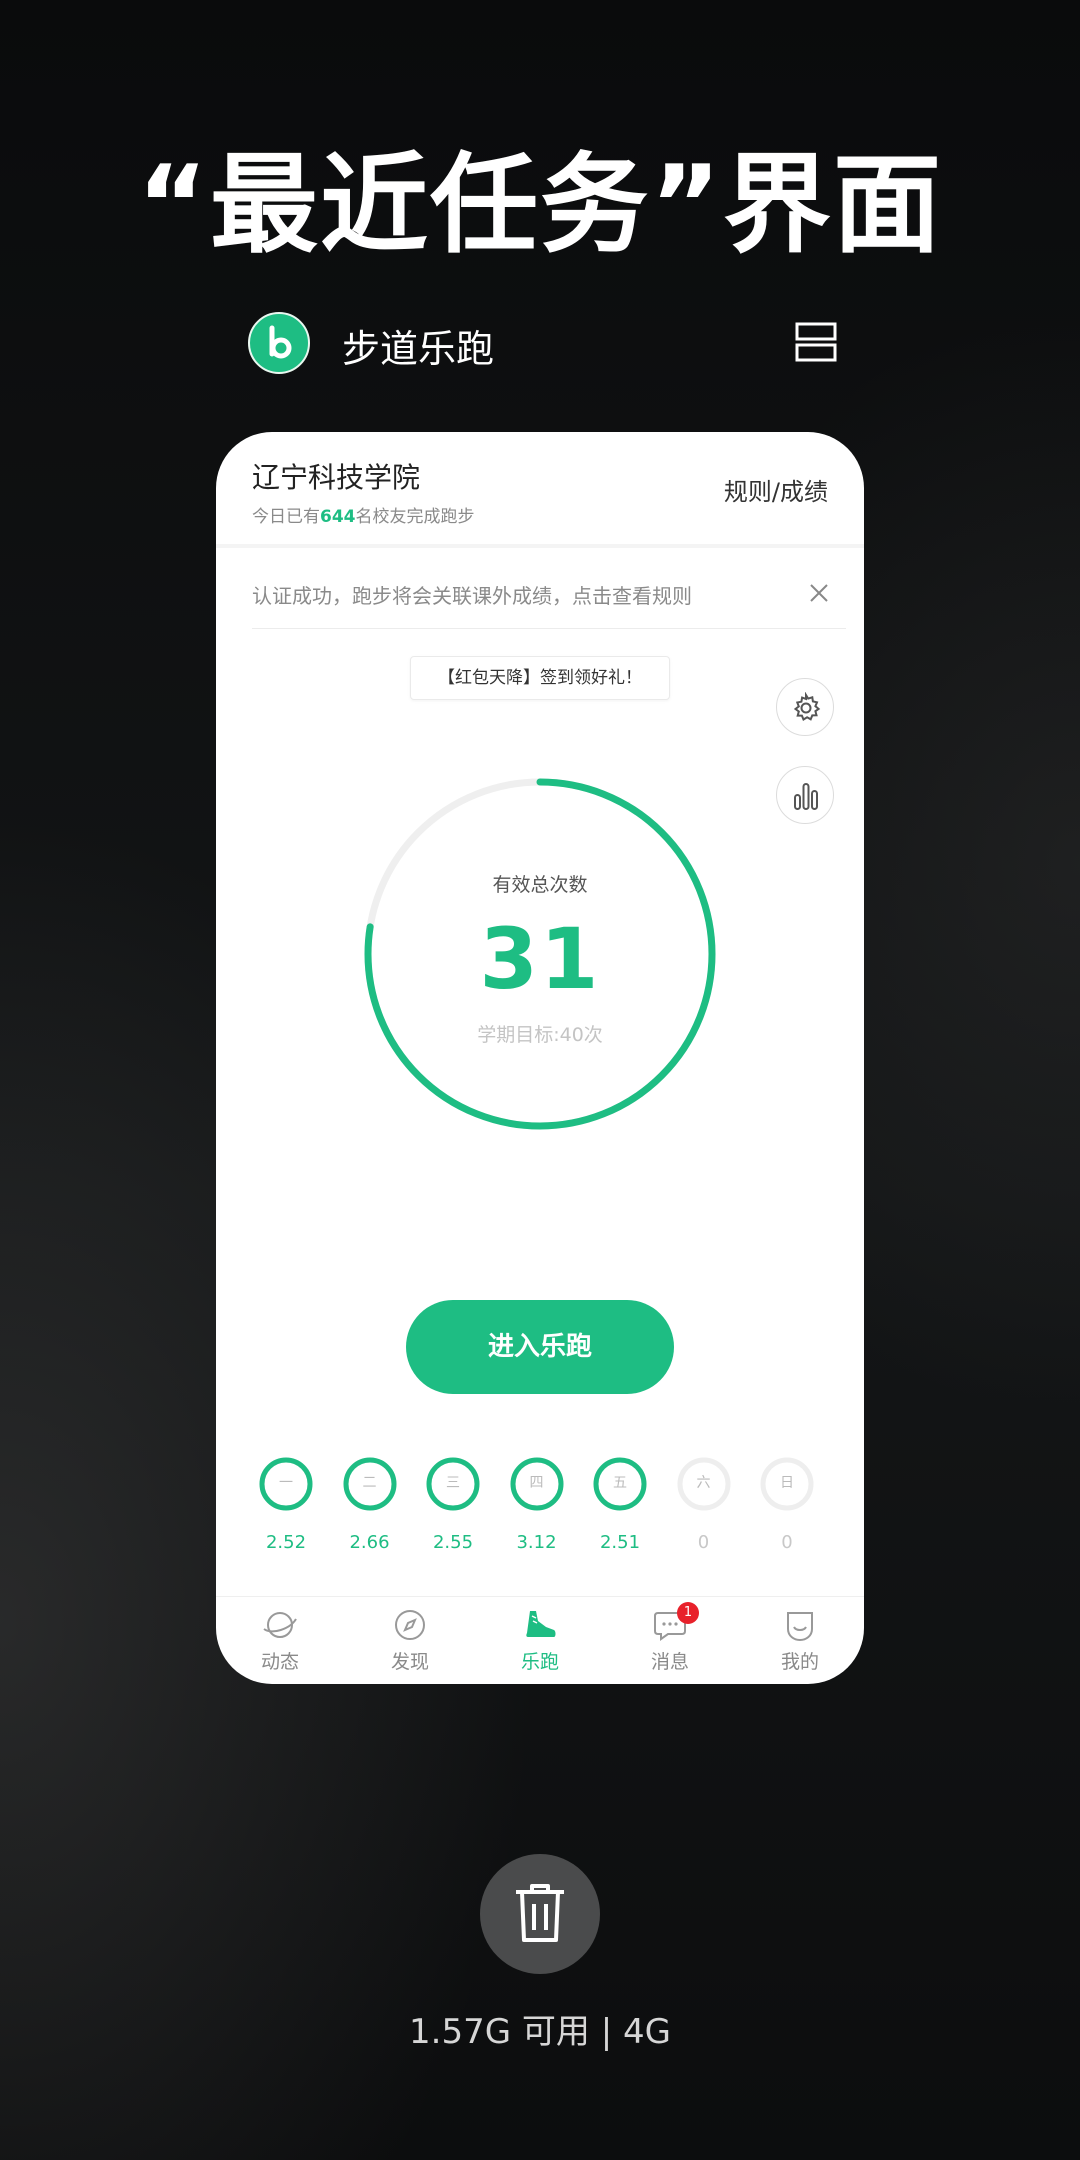 Image resolution: width=1080 pixels, height=2160 pixels. I want to click on page-headline: “最近任务”界面, so click(540, 205).